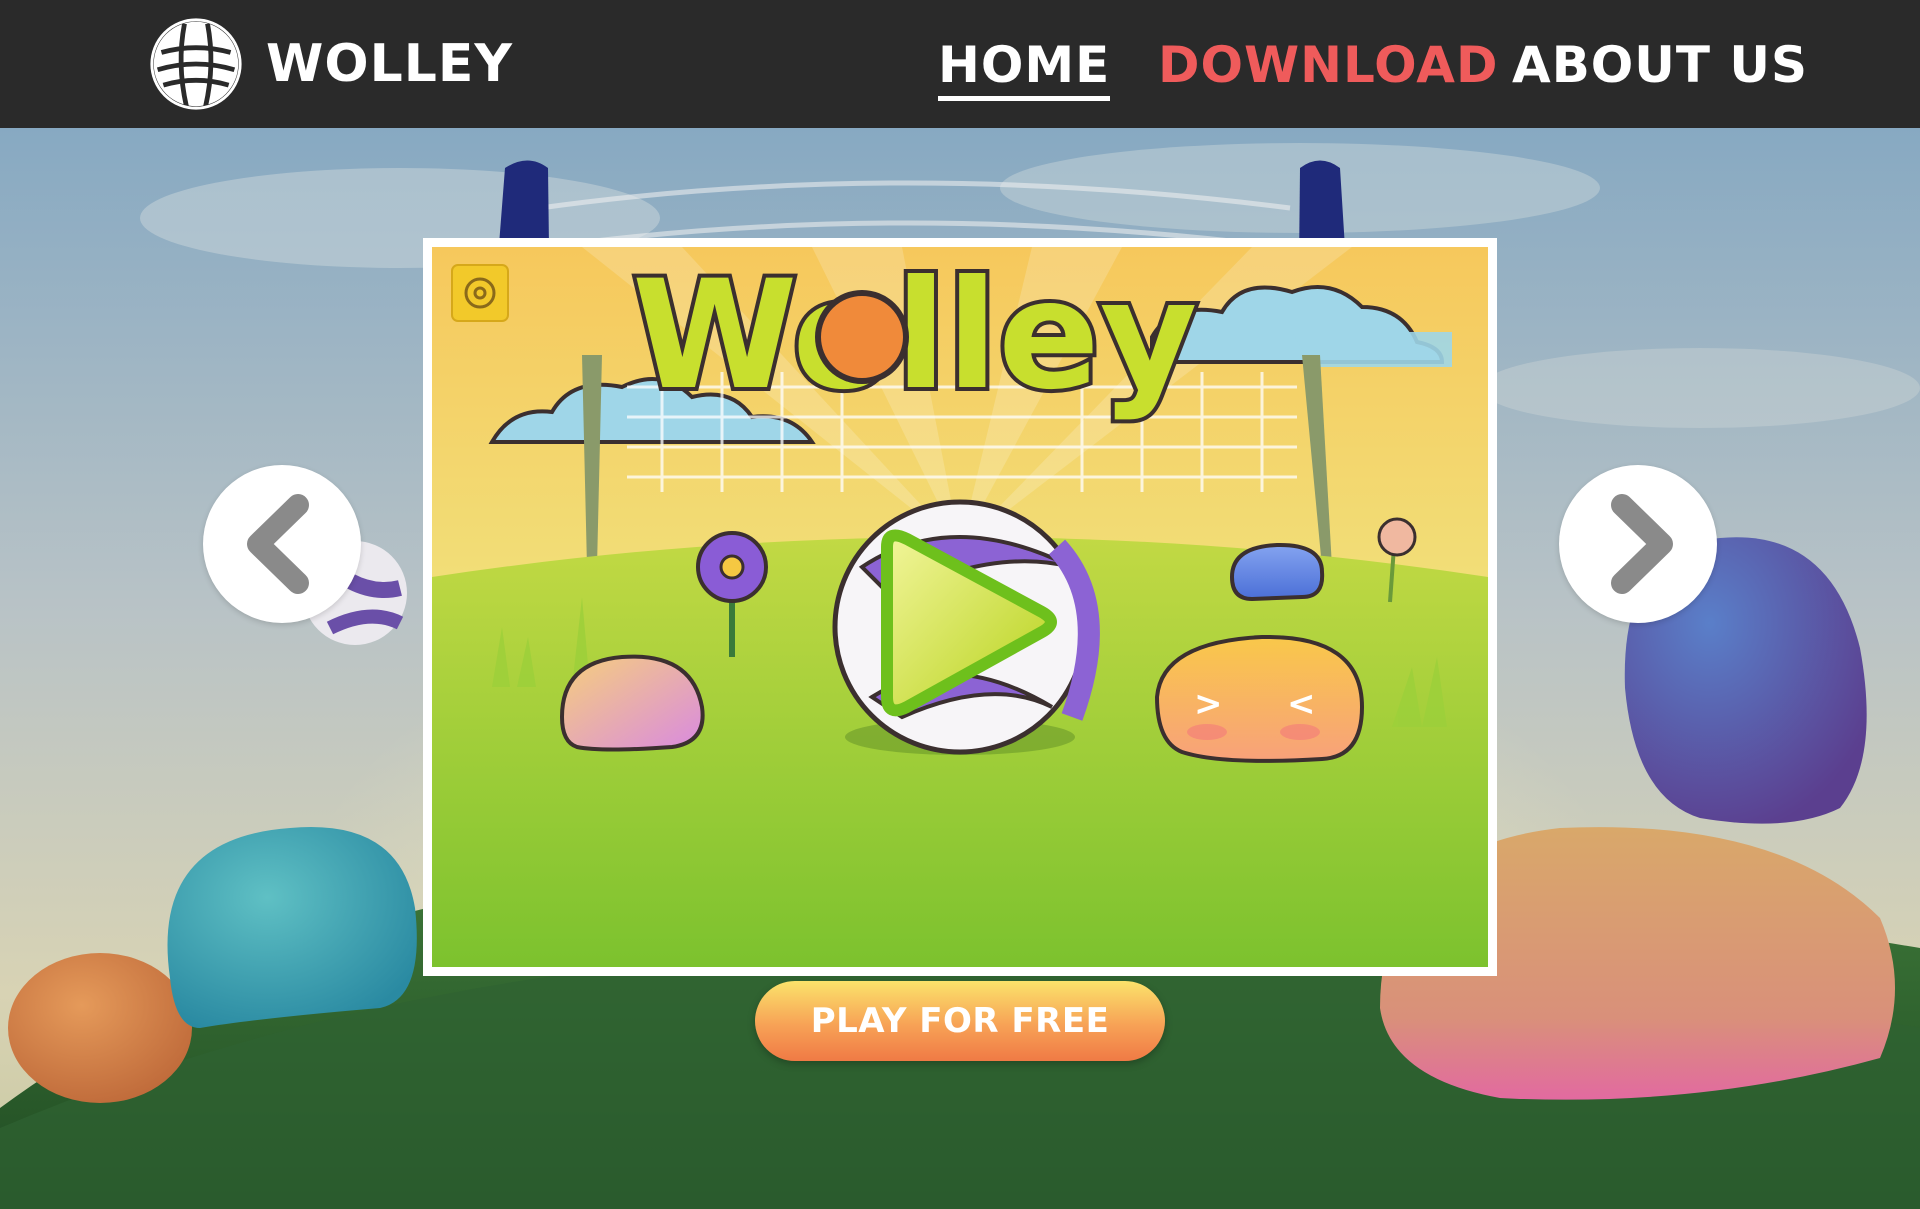 The image size is (1920, 1209). I want to click on game-logo: Wolley, so click(915, 337).